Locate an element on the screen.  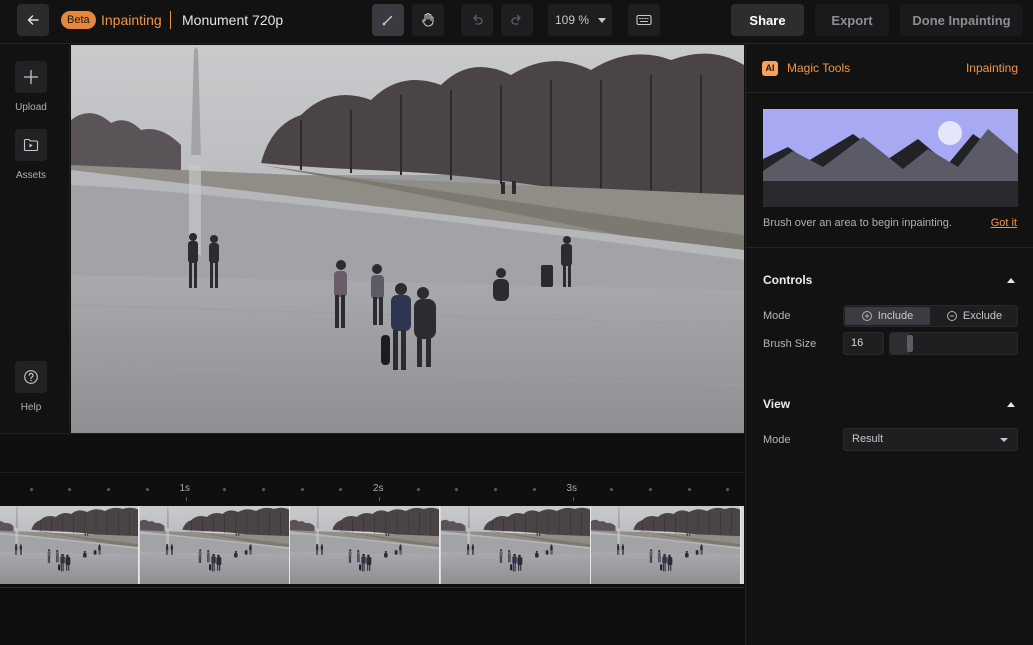
title-divider is located at coordinates (170, 20).